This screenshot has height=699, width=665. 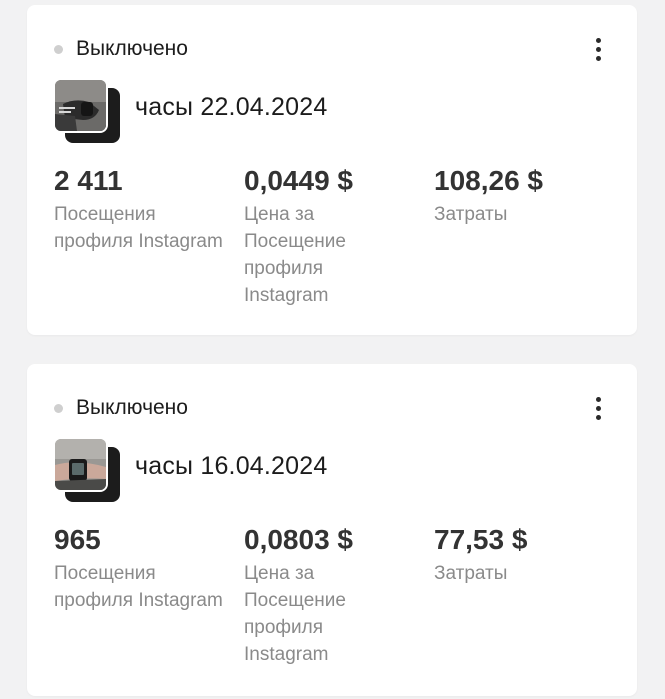 I want to click on metric-value: 0,0803 $, so click(x=298, y=539).